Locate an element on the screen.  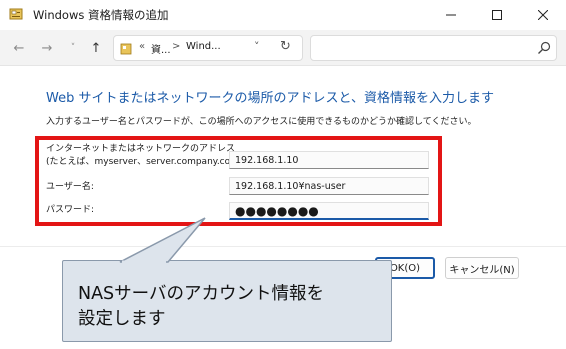
recent-locations-button: ˅ is located at coordinates (73, 48).